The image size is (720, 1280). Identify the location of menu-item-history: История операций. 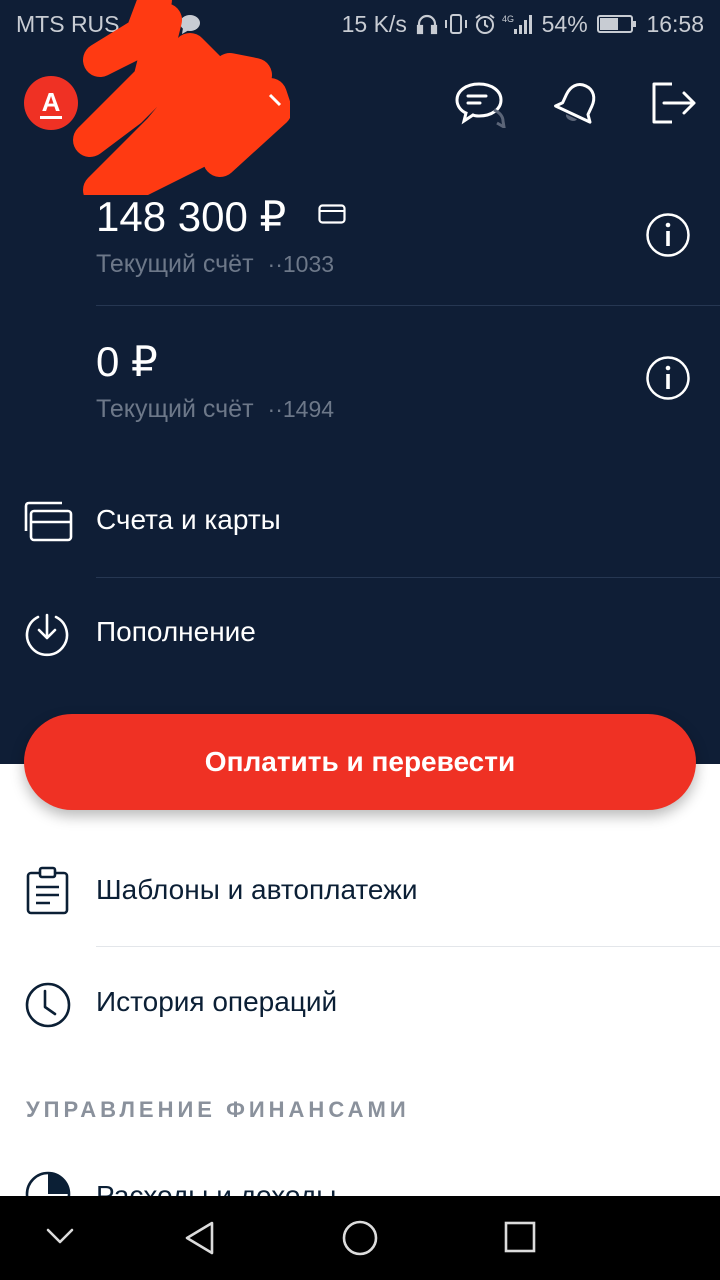
(360, 1007).